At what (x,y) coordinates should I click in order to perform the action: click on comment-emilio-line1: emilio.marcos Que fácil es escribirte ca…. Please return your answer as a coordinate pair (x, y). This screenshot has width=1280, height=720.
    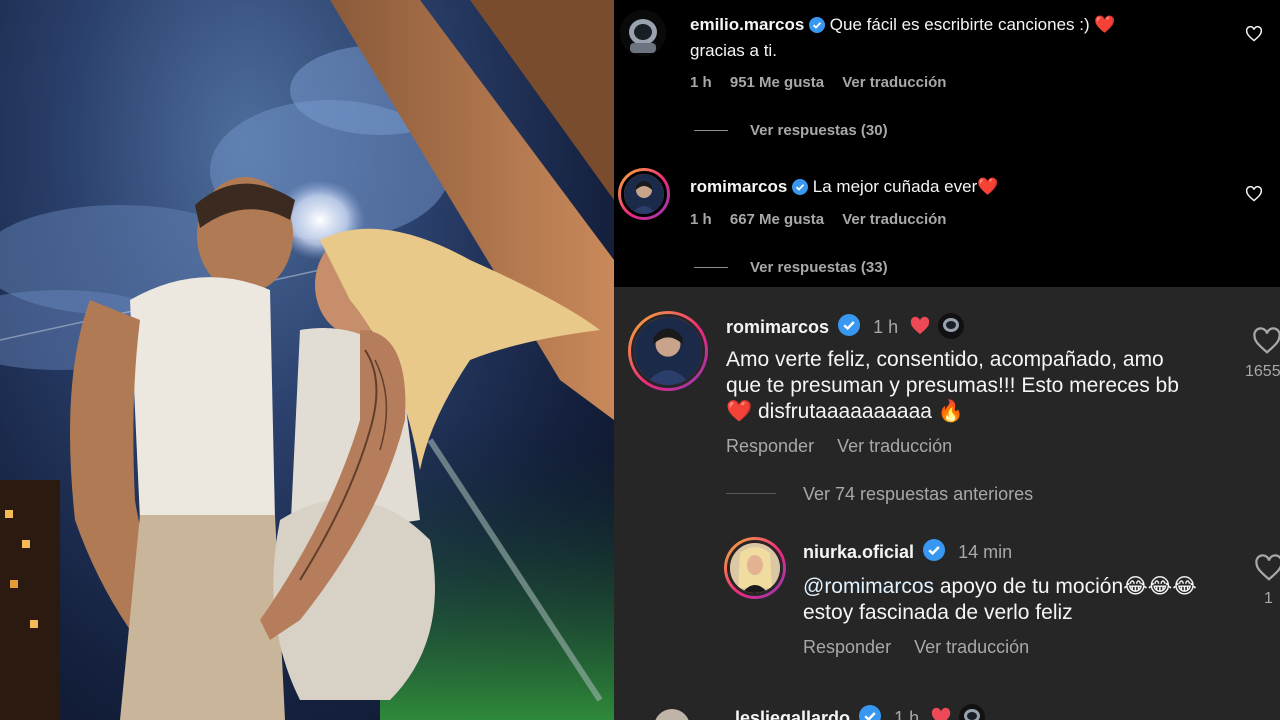
    Looking at the image, I should click on (903, 24).